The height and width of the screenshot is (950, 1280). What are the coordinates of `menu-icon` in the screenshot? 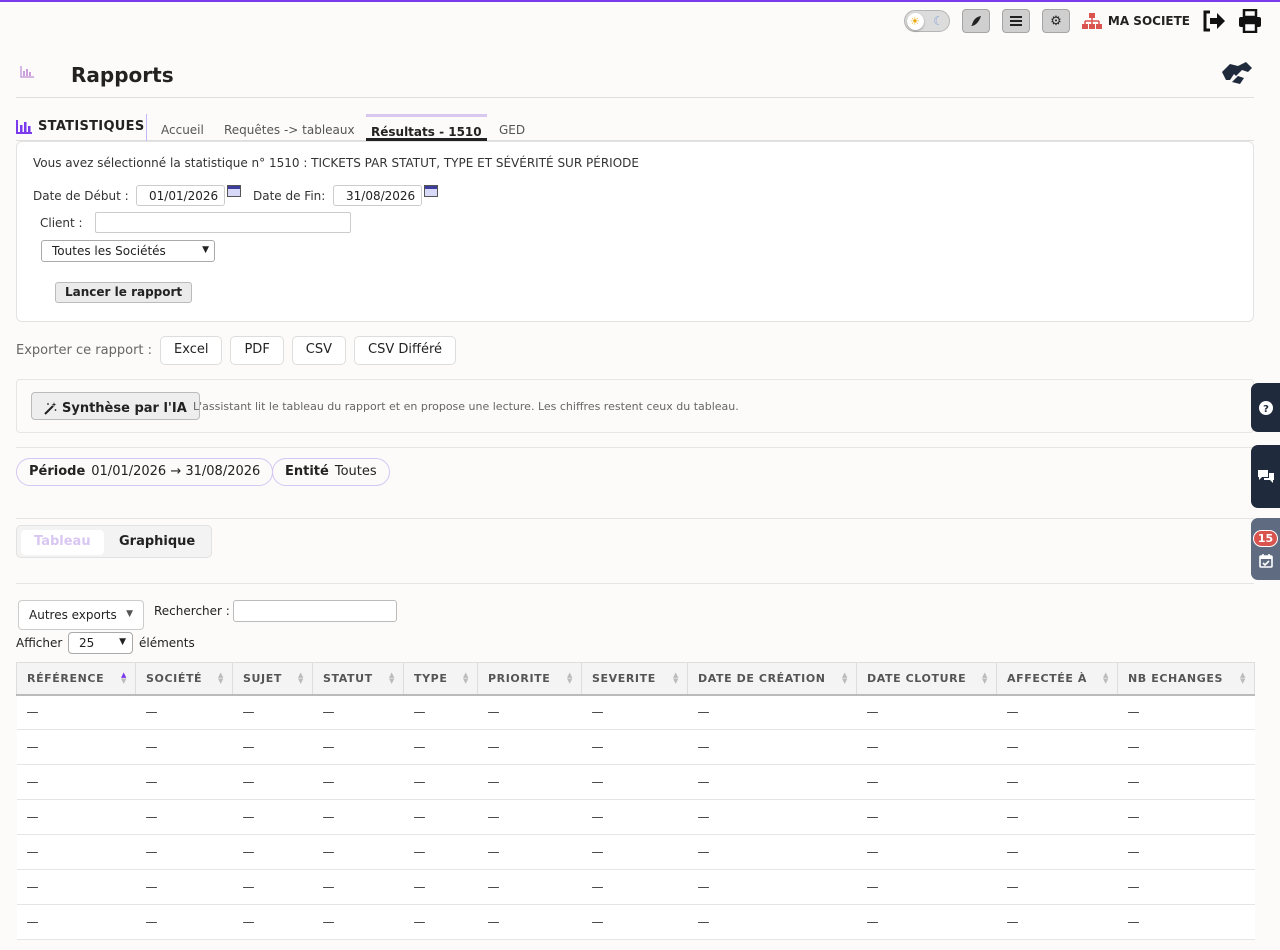 It's located at (1015, 21).